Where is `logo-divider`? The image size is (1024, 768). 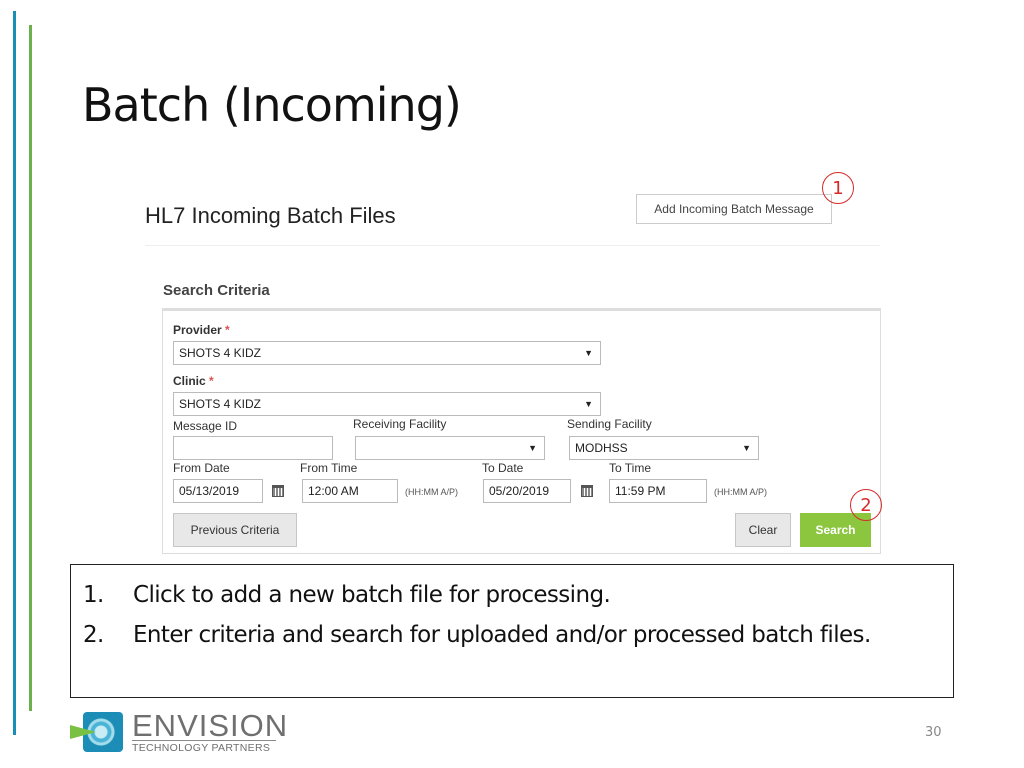
logo-divider is located at coordinates (204, 740).